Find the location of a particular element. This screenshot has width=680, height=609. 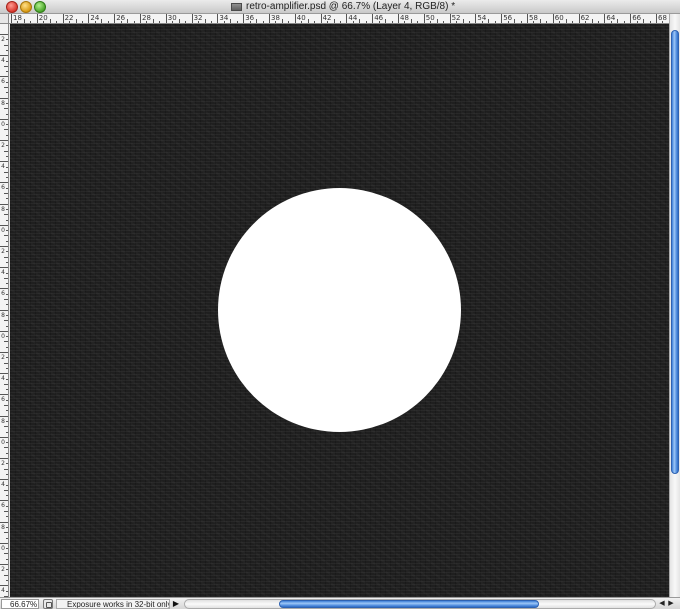

document-proxy-icon is located at coordinates (236, 7).